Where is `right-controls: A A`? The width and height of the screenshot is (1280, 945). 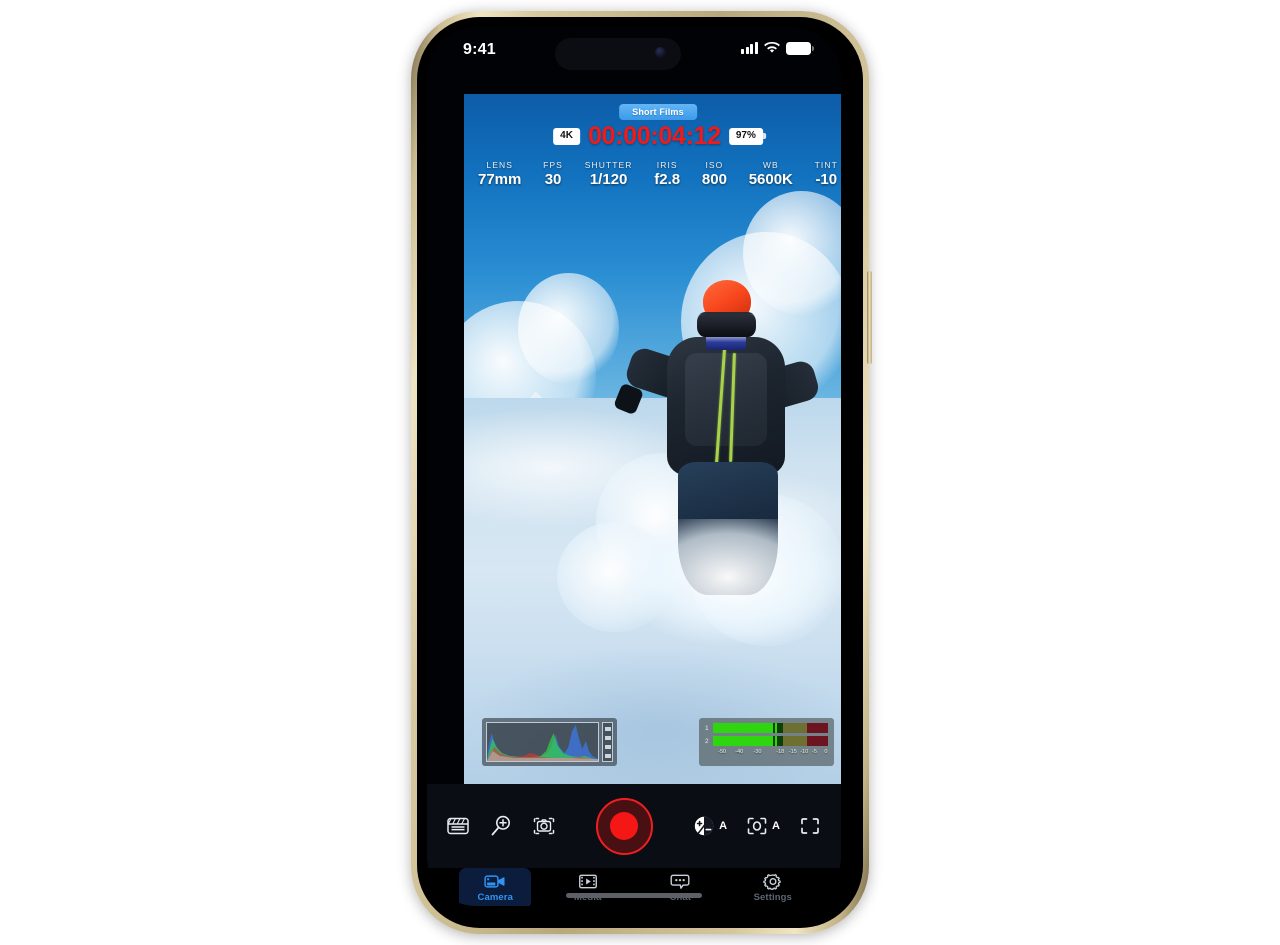 right-controls: A A is located at coordinates (757, 826).